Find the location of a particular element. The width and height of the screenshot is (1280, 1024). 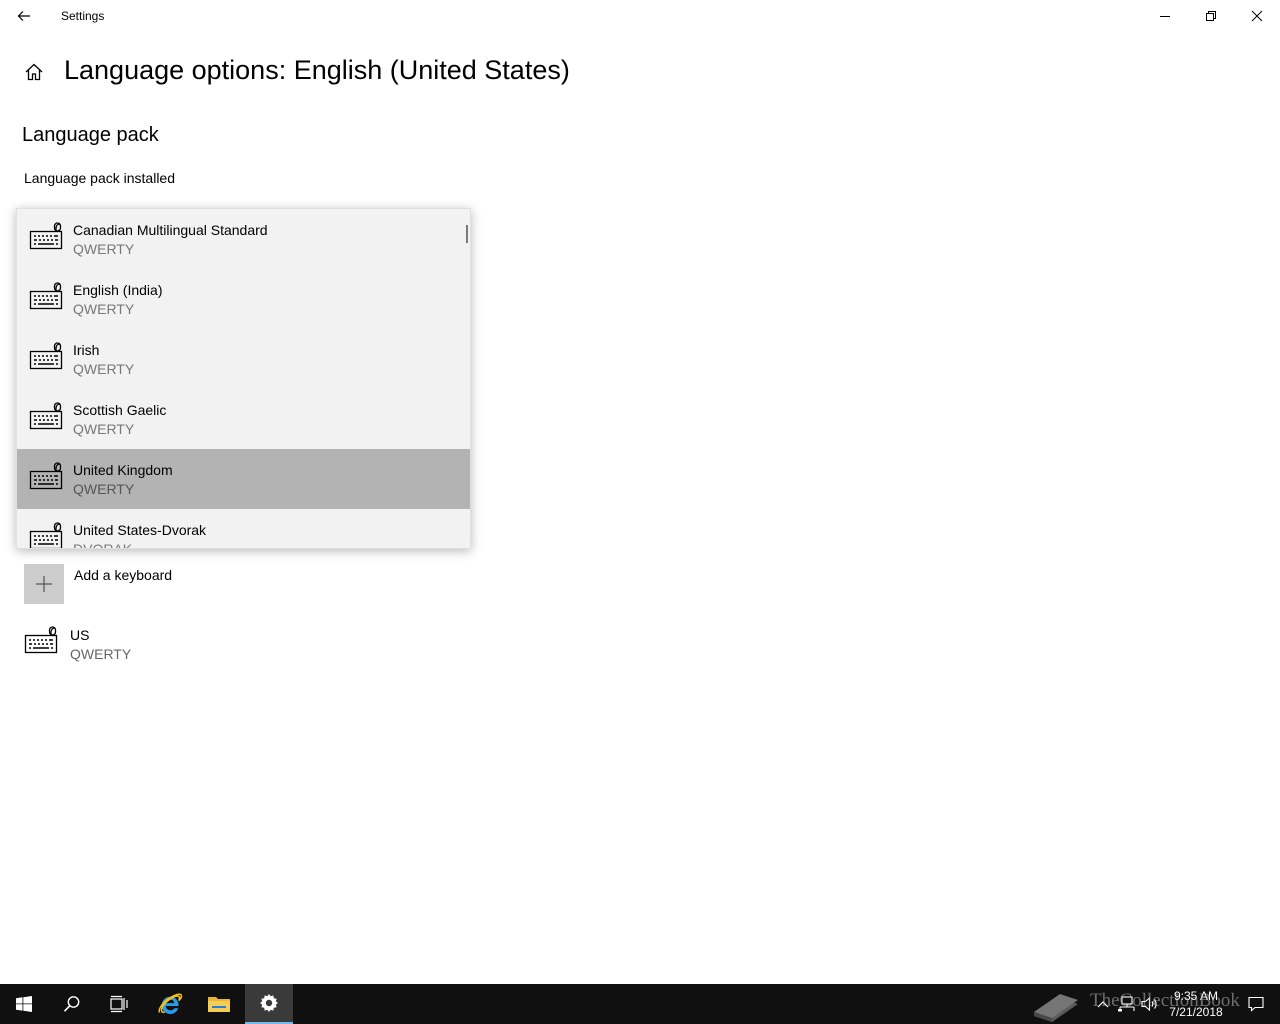

app-title: Settings is located at coordinates (83, 16).